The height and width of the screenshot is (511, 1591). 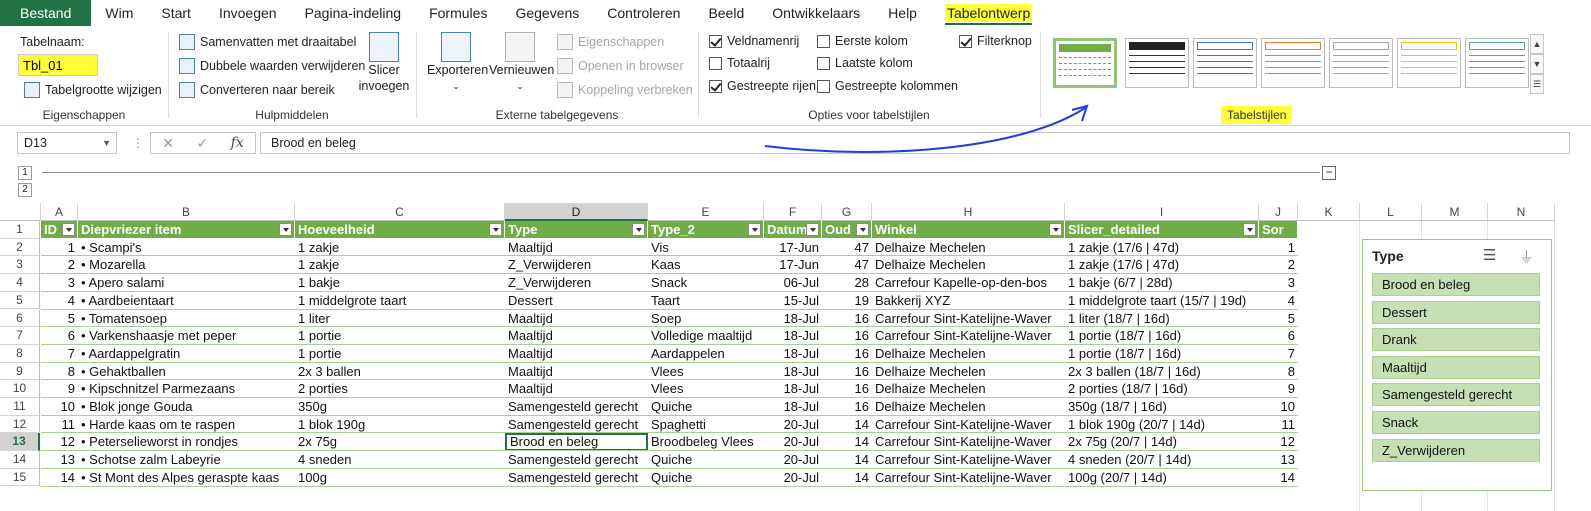 I want to click on table-cell: 1 portie, so click(x=400, y=336).